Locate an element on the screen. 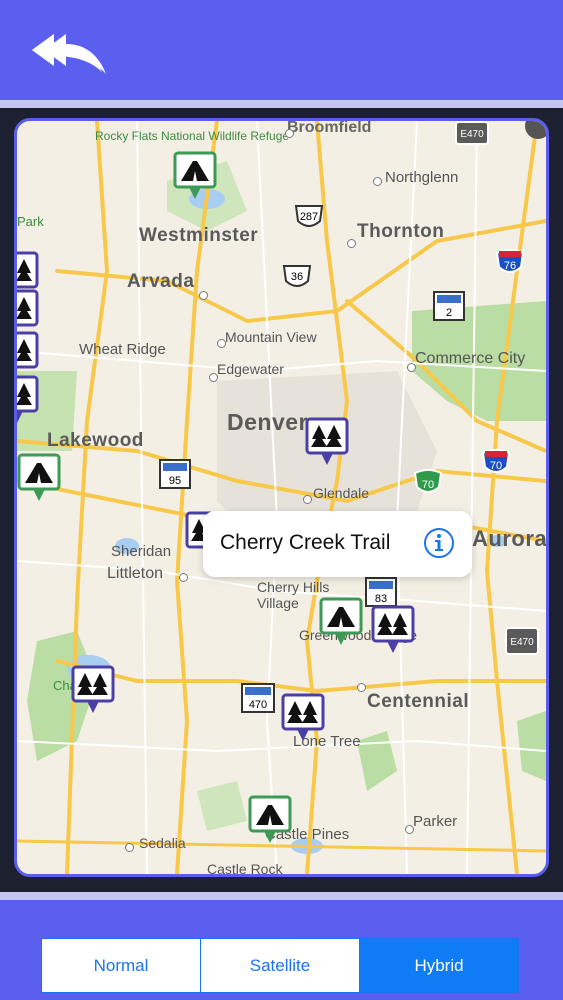 The image size is (563, 1000). shield-label: 2 is located at coordinates (449, 313).